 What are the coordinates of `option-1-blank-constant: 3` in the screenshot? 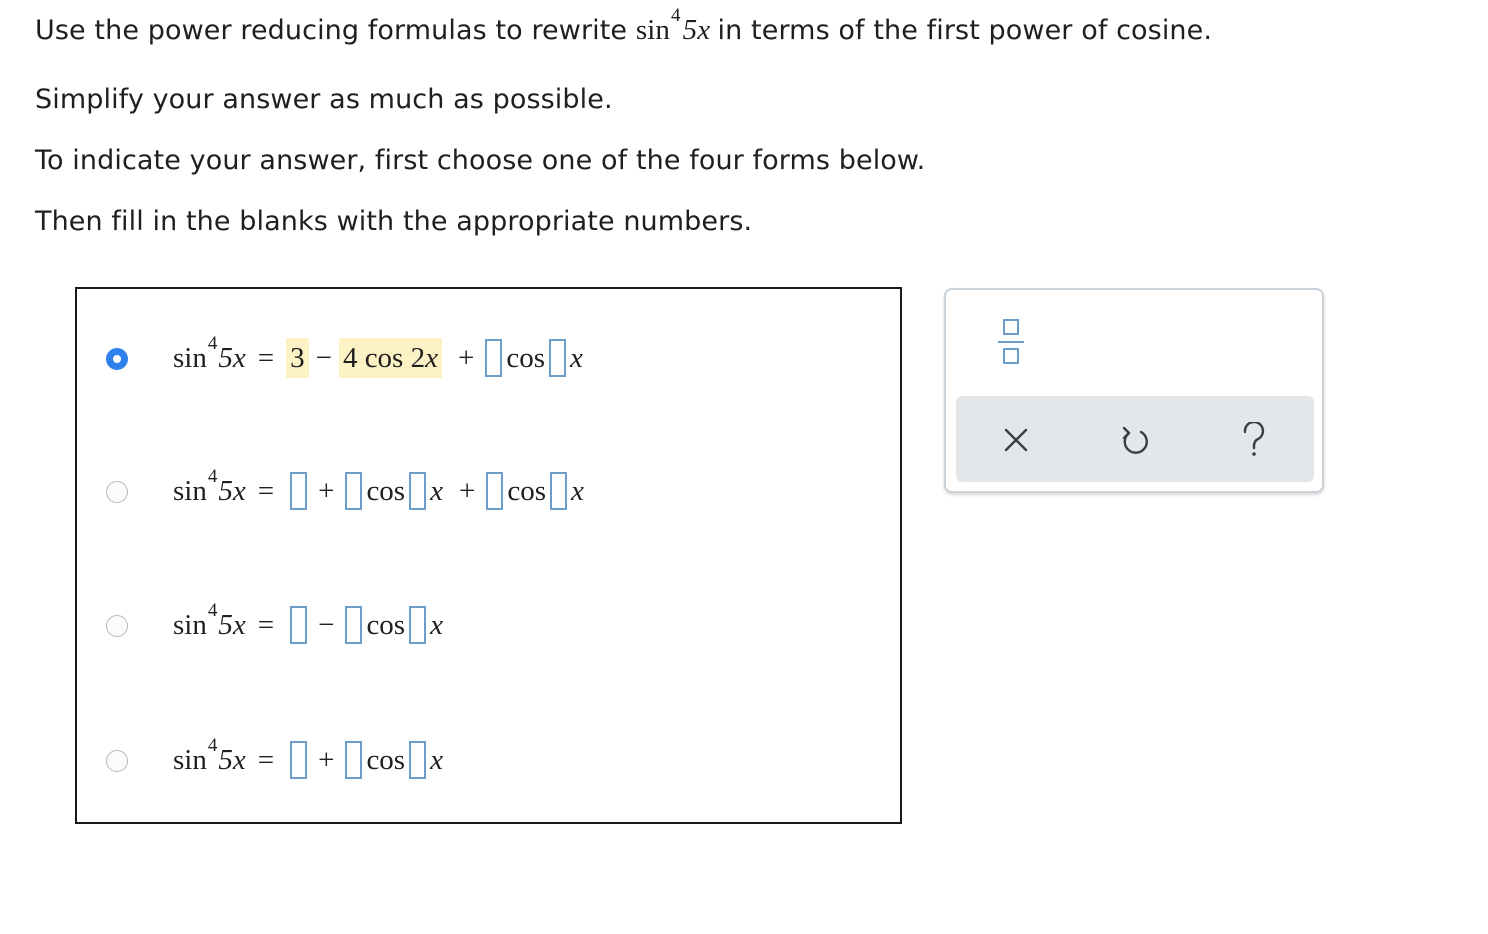 It's located at (297, 358).